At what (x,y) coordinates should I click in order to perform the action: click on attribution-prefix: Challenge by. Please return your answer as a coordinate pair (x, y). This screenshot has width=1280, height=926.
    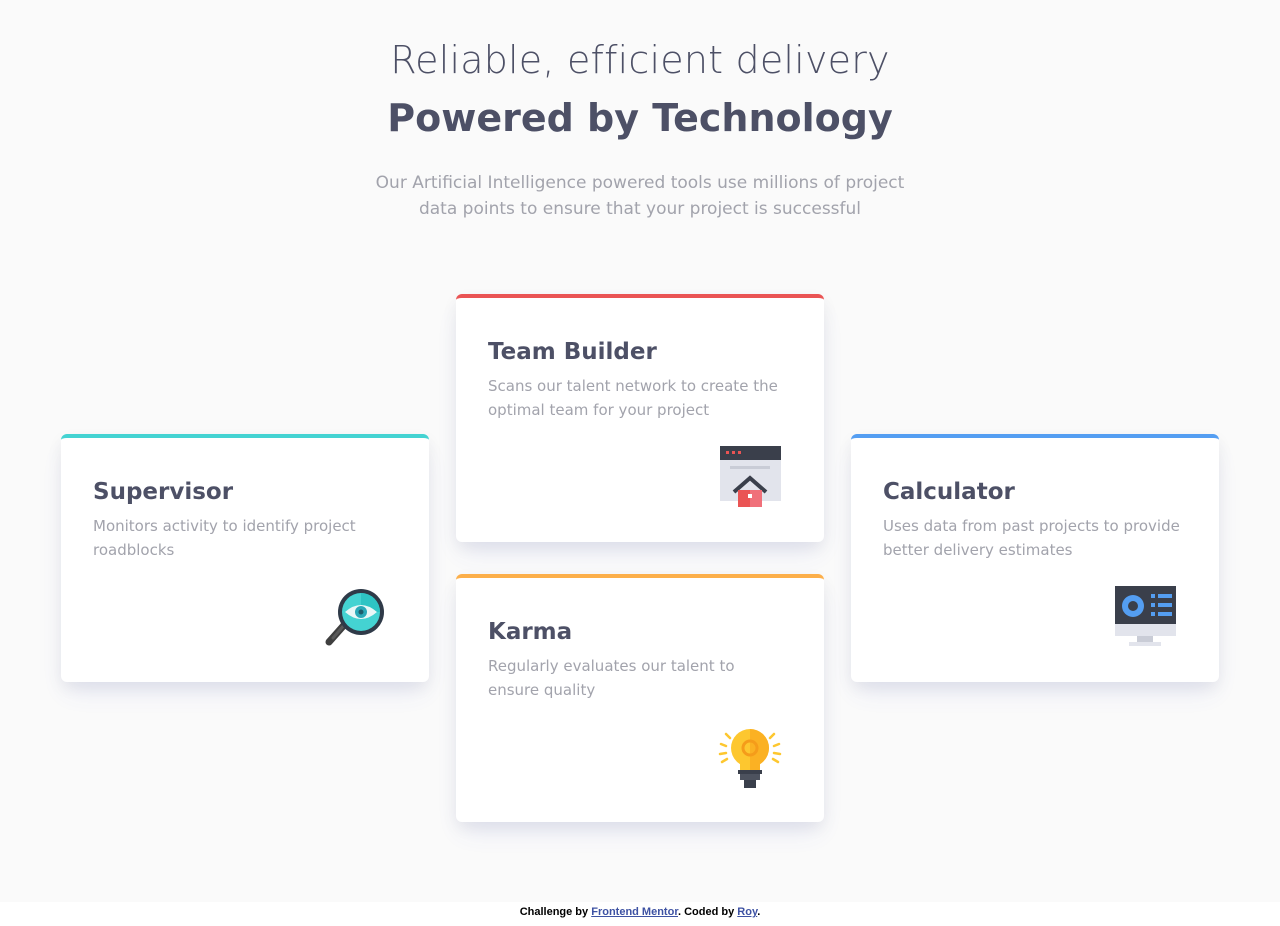
    Looking at the image, I should click on (555, 912).